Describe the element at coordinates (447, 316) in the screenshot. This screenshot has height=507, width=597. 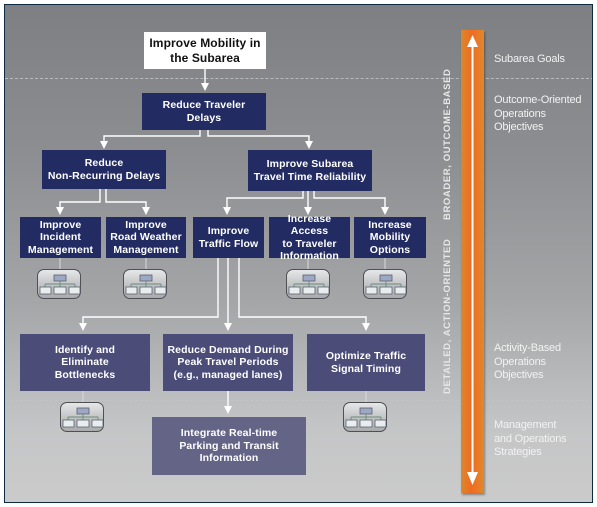
I see `scale-label-detailed: DETAILED, ACTION-ORIENTED` at that location.